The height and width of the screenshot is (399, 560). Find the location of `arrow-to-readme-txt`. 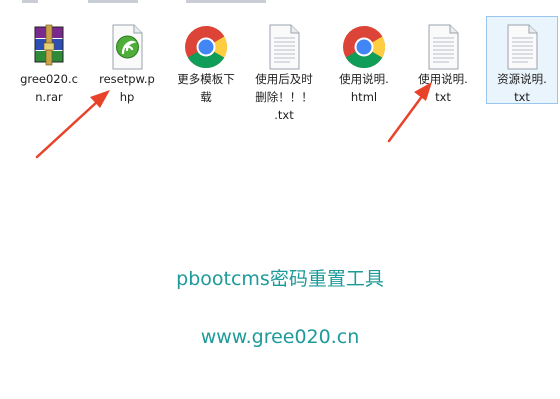

arrow-to-readme-txt is located at coordinates (409, 112).